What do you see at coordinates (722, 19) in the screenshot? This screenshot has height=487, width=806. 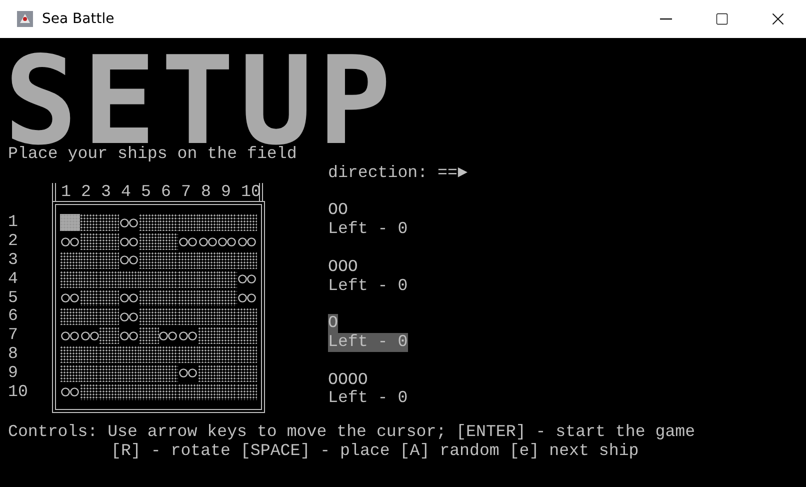 I see `maximize-icon` at bounding box center [722, 19].